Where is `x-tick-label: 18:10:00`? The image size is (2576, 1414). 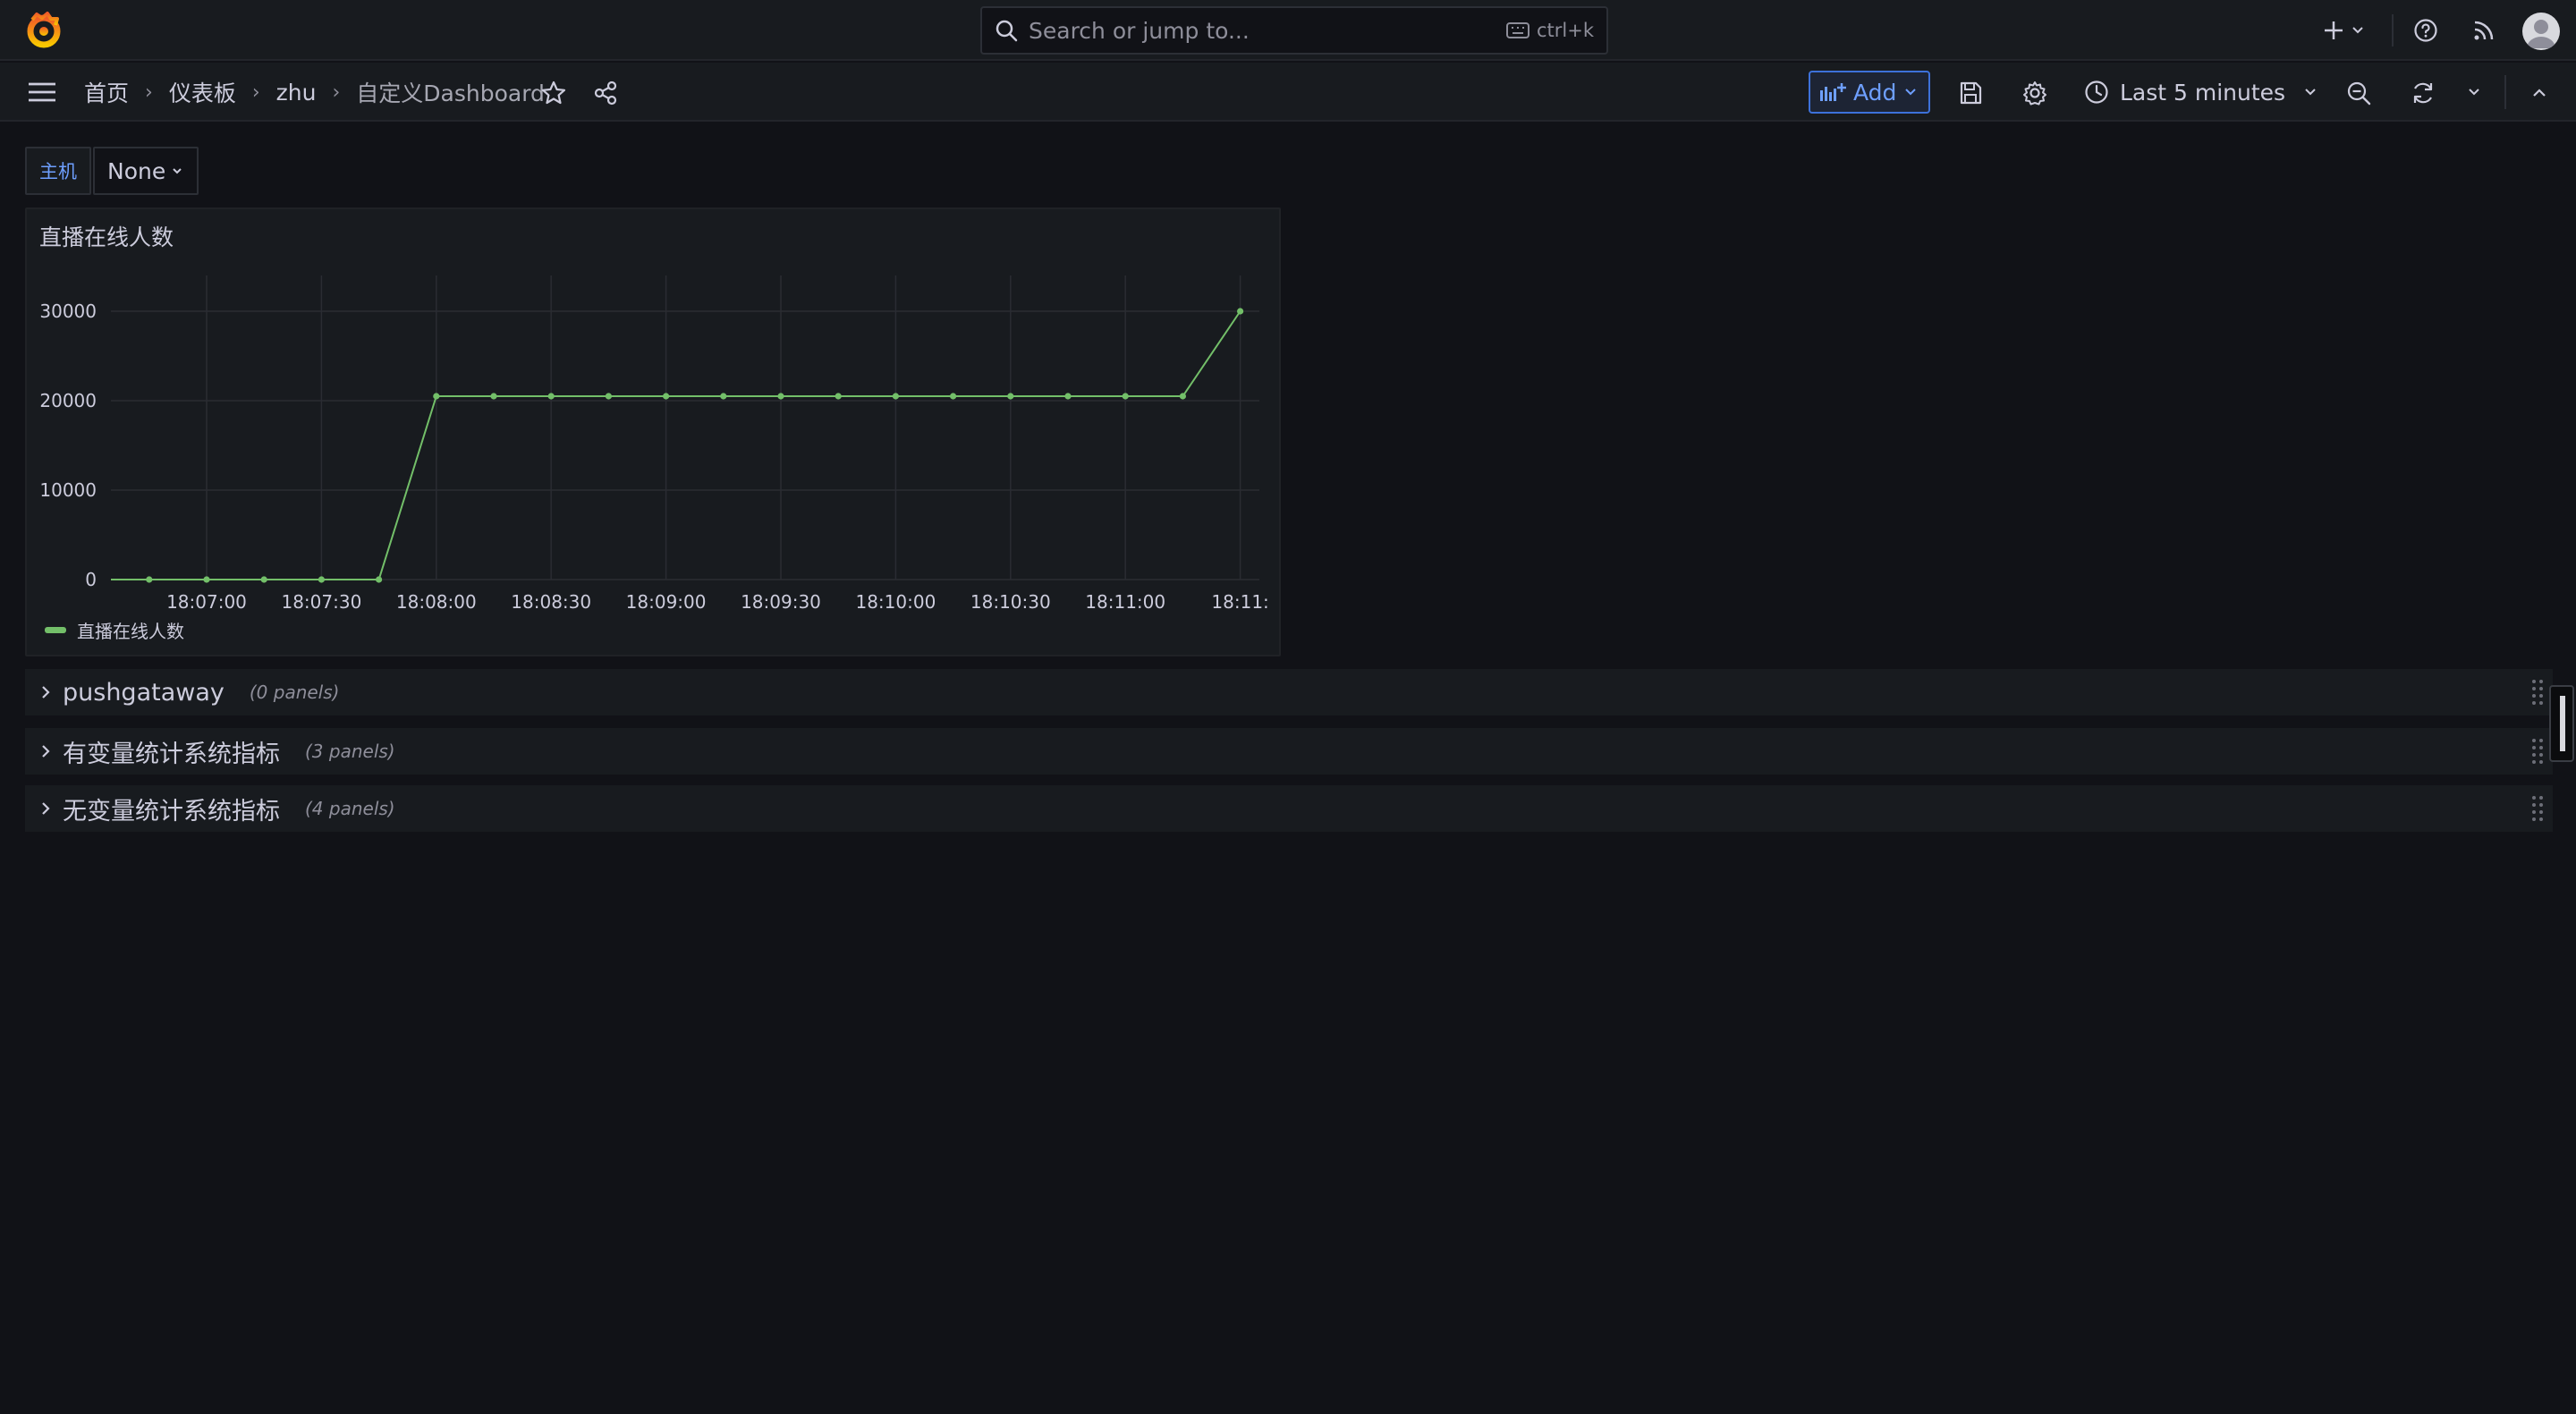 x-tick-label: 18:10:00 is located at coordinates (895, 601).